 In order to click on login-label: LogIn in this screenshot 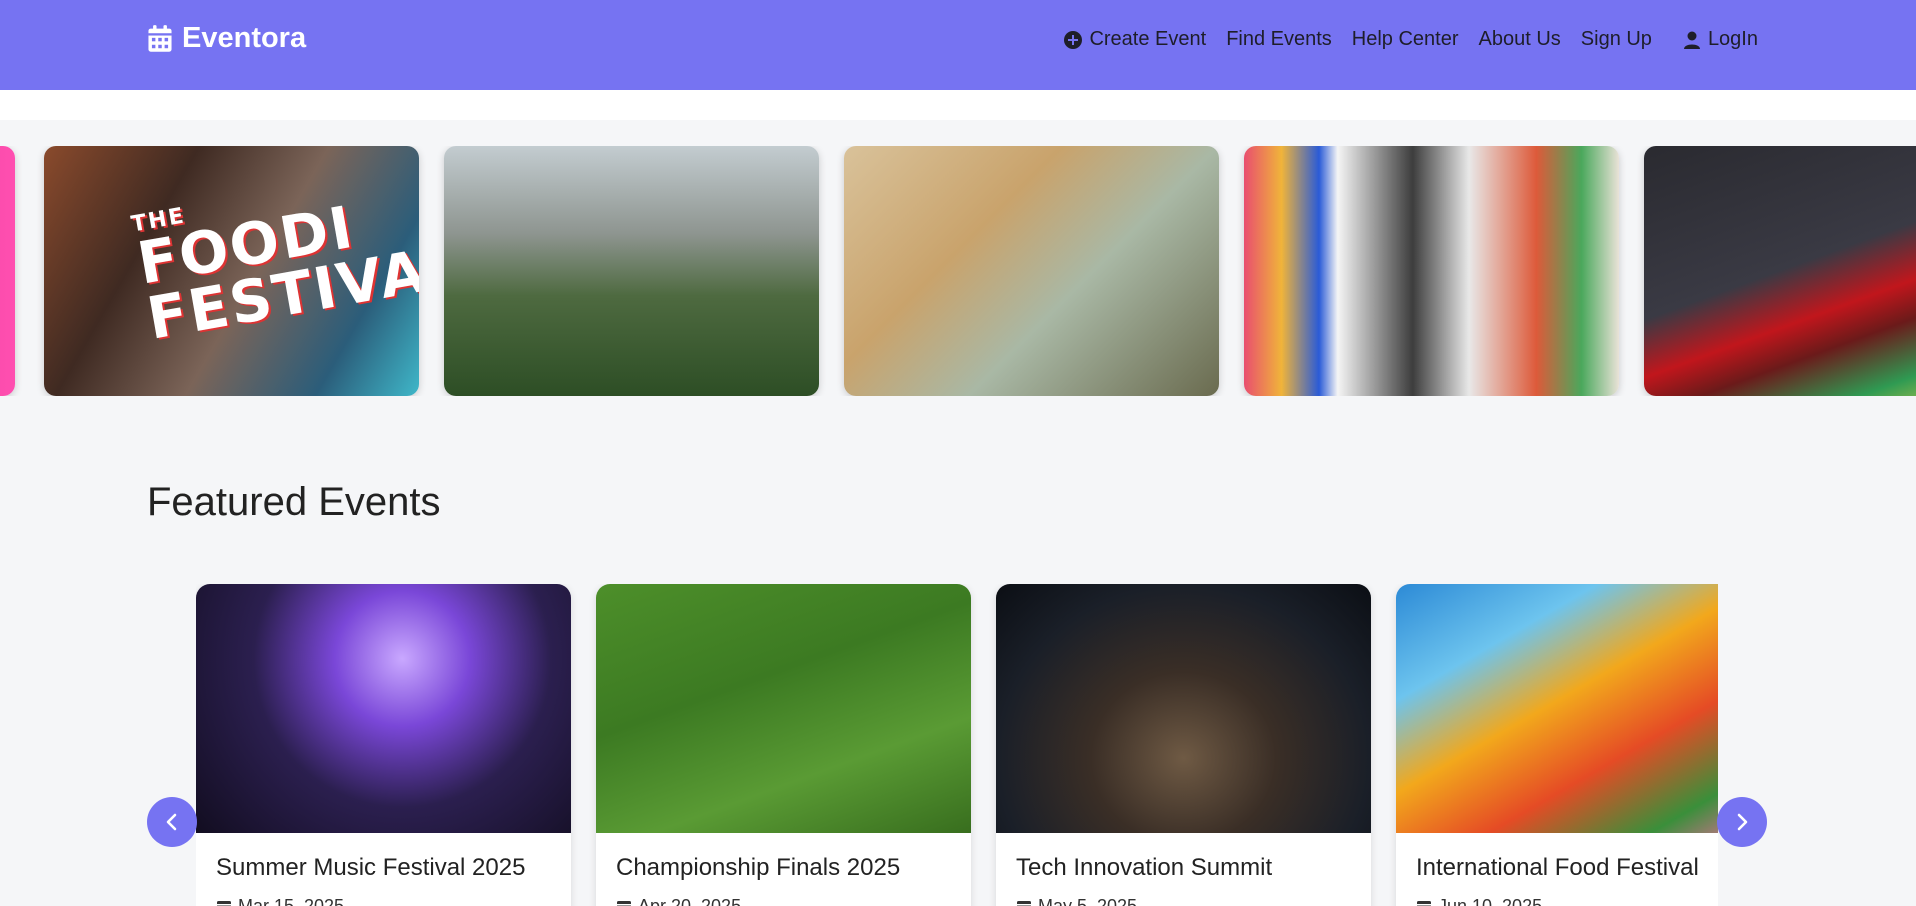, I will do `click(1732, 39)`.